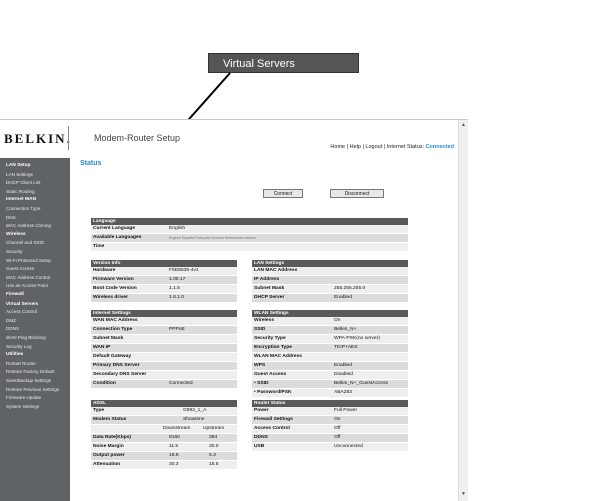  I want to click on vertical-scrollbar: ▲ ▼, so click(463, 310).